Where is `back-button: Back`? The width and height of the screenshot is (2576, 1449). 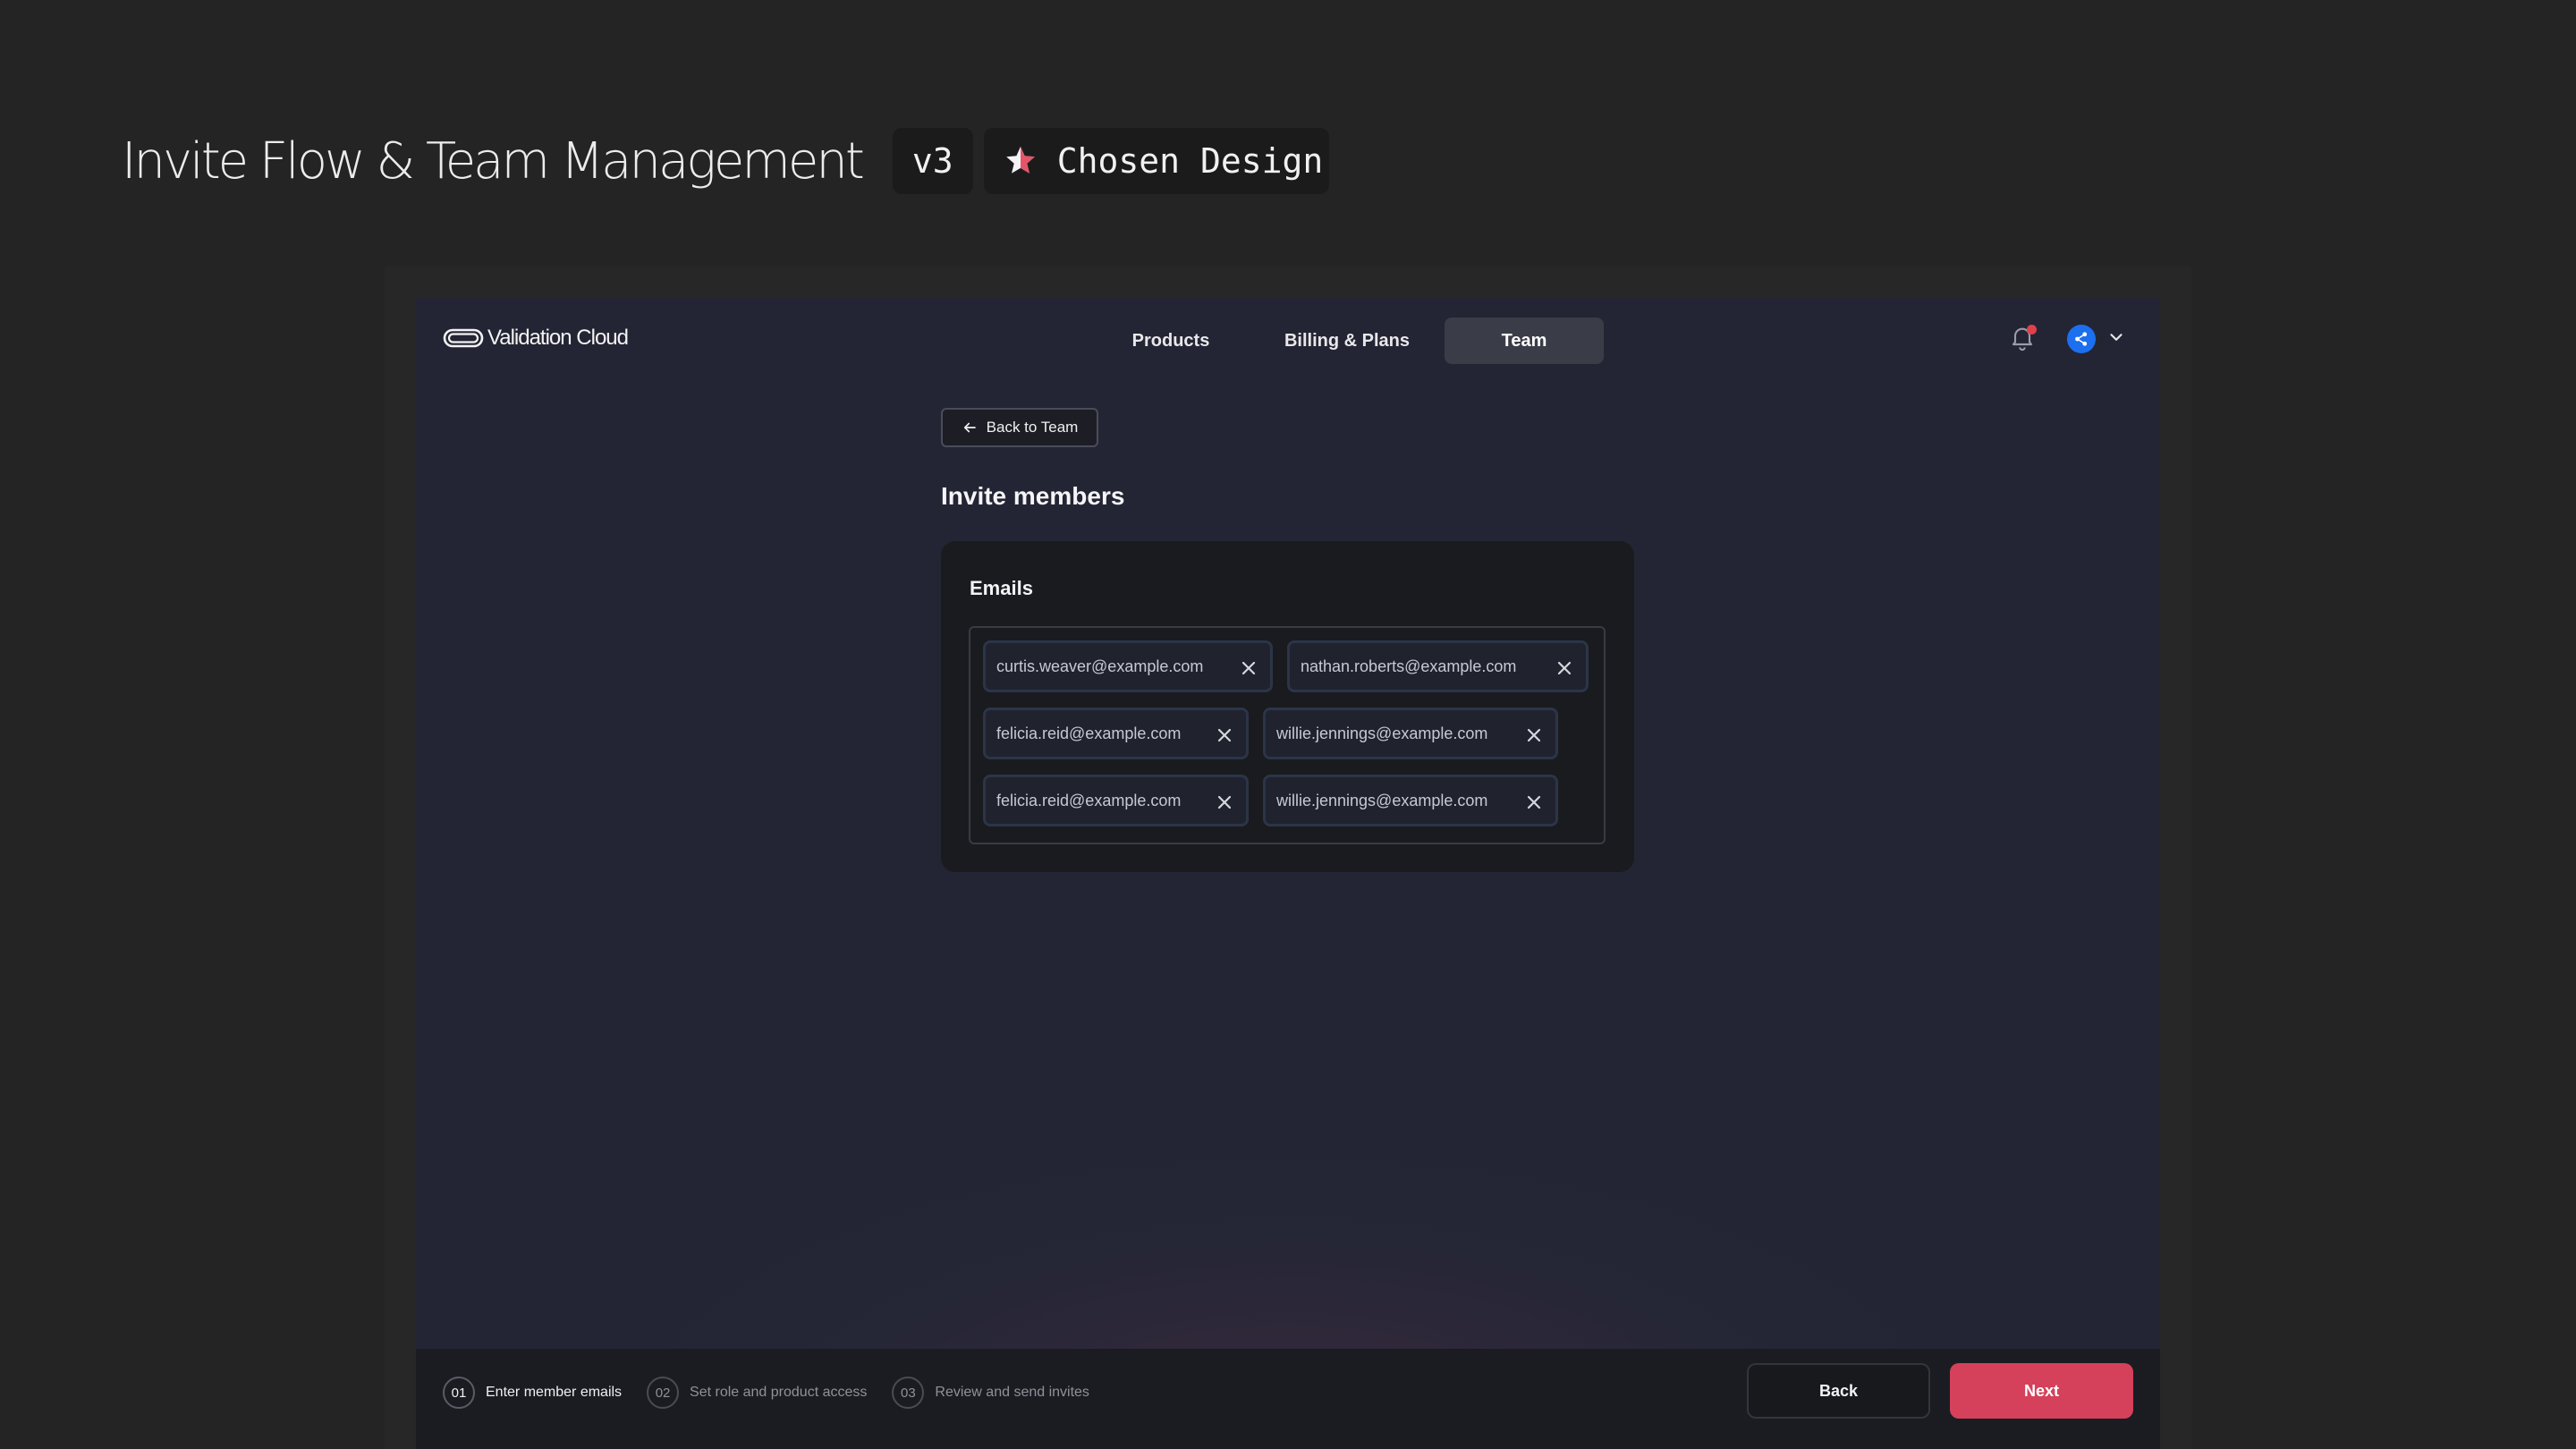 back-button: Back is located at coordinates (1838, 1391).